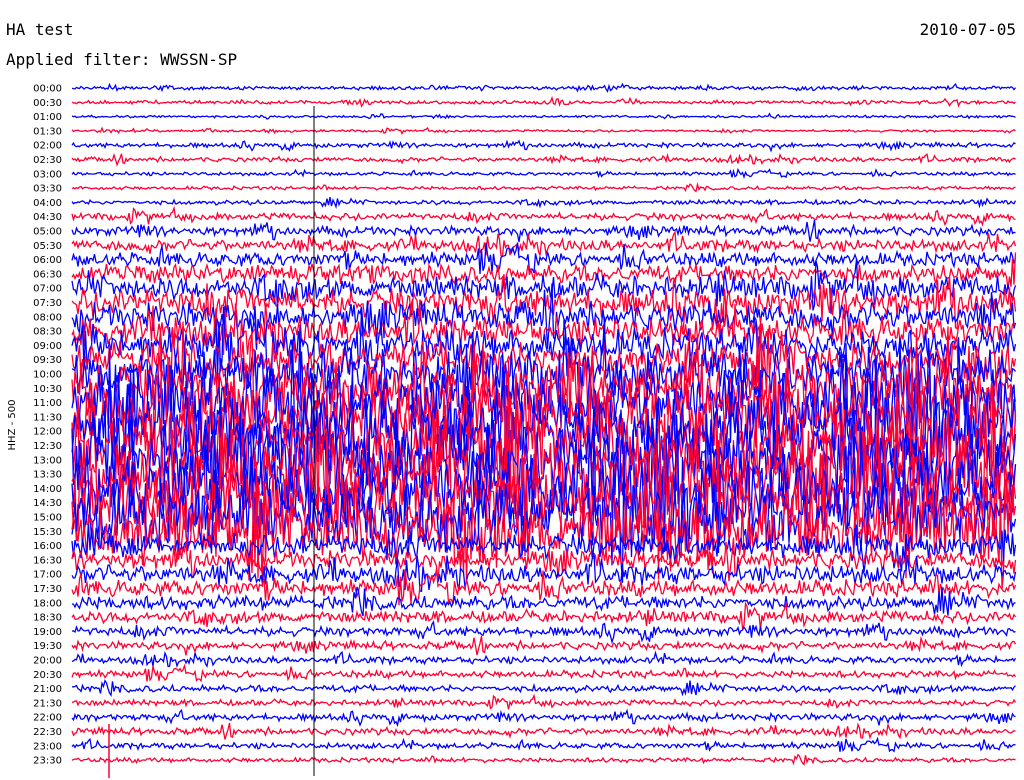 The width and height of the screenshot is (1024, 780). Describe the element at coordinates (47, 174) in the screenshot. I see `time-tick-label: 03:00` at that location.